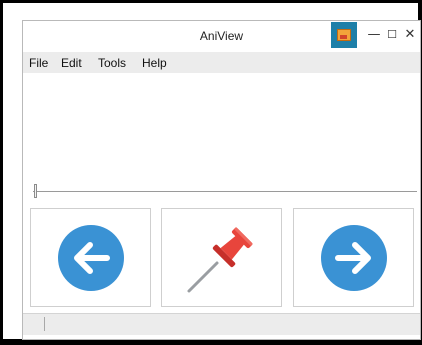  I want to click on next-frame-button, so click(353, 257).